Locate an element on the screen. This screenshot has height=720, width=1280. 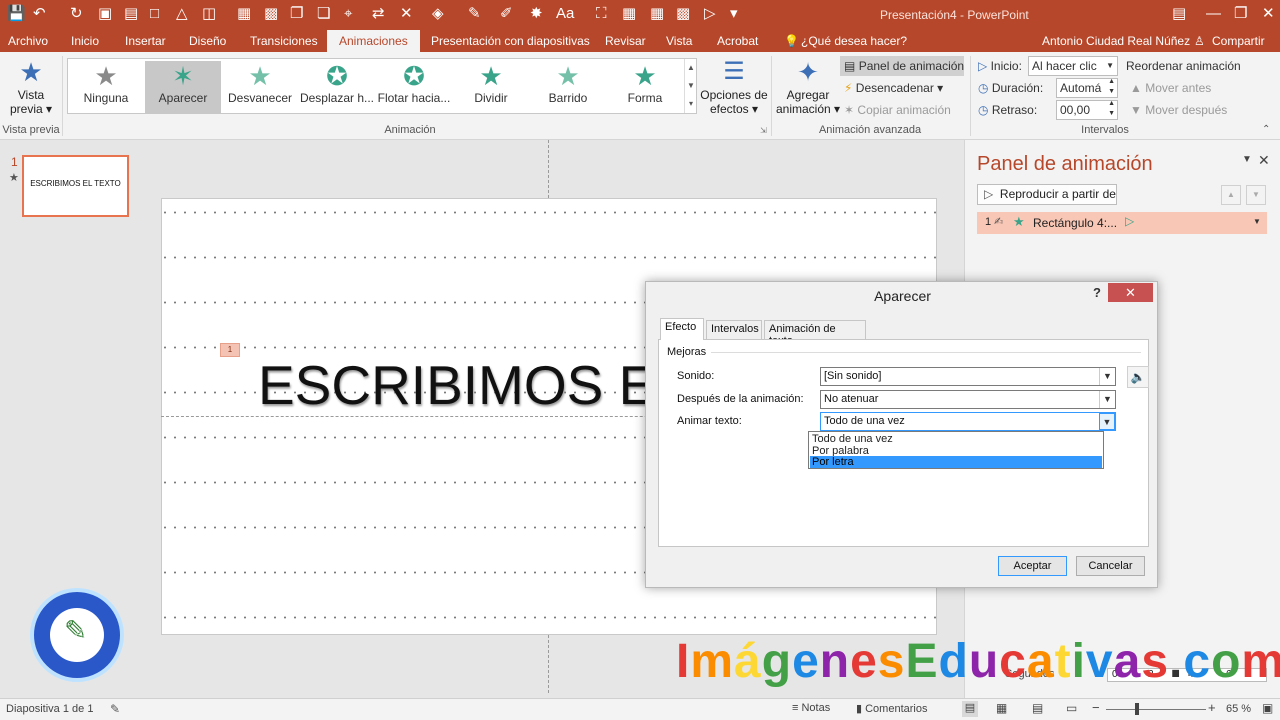
zoom-in-icon: + is located at coordinates (1212, 707).